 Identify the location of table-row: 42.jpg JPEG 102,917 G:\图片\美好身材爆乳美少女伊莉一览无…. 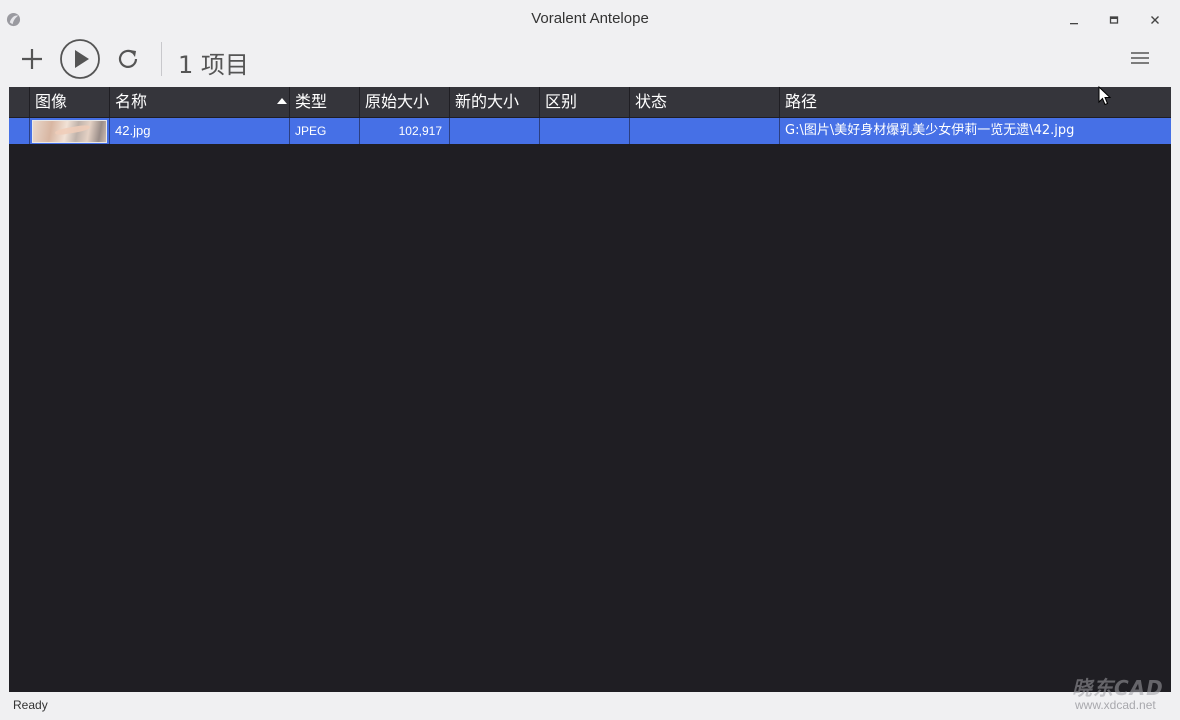
(590, 131).